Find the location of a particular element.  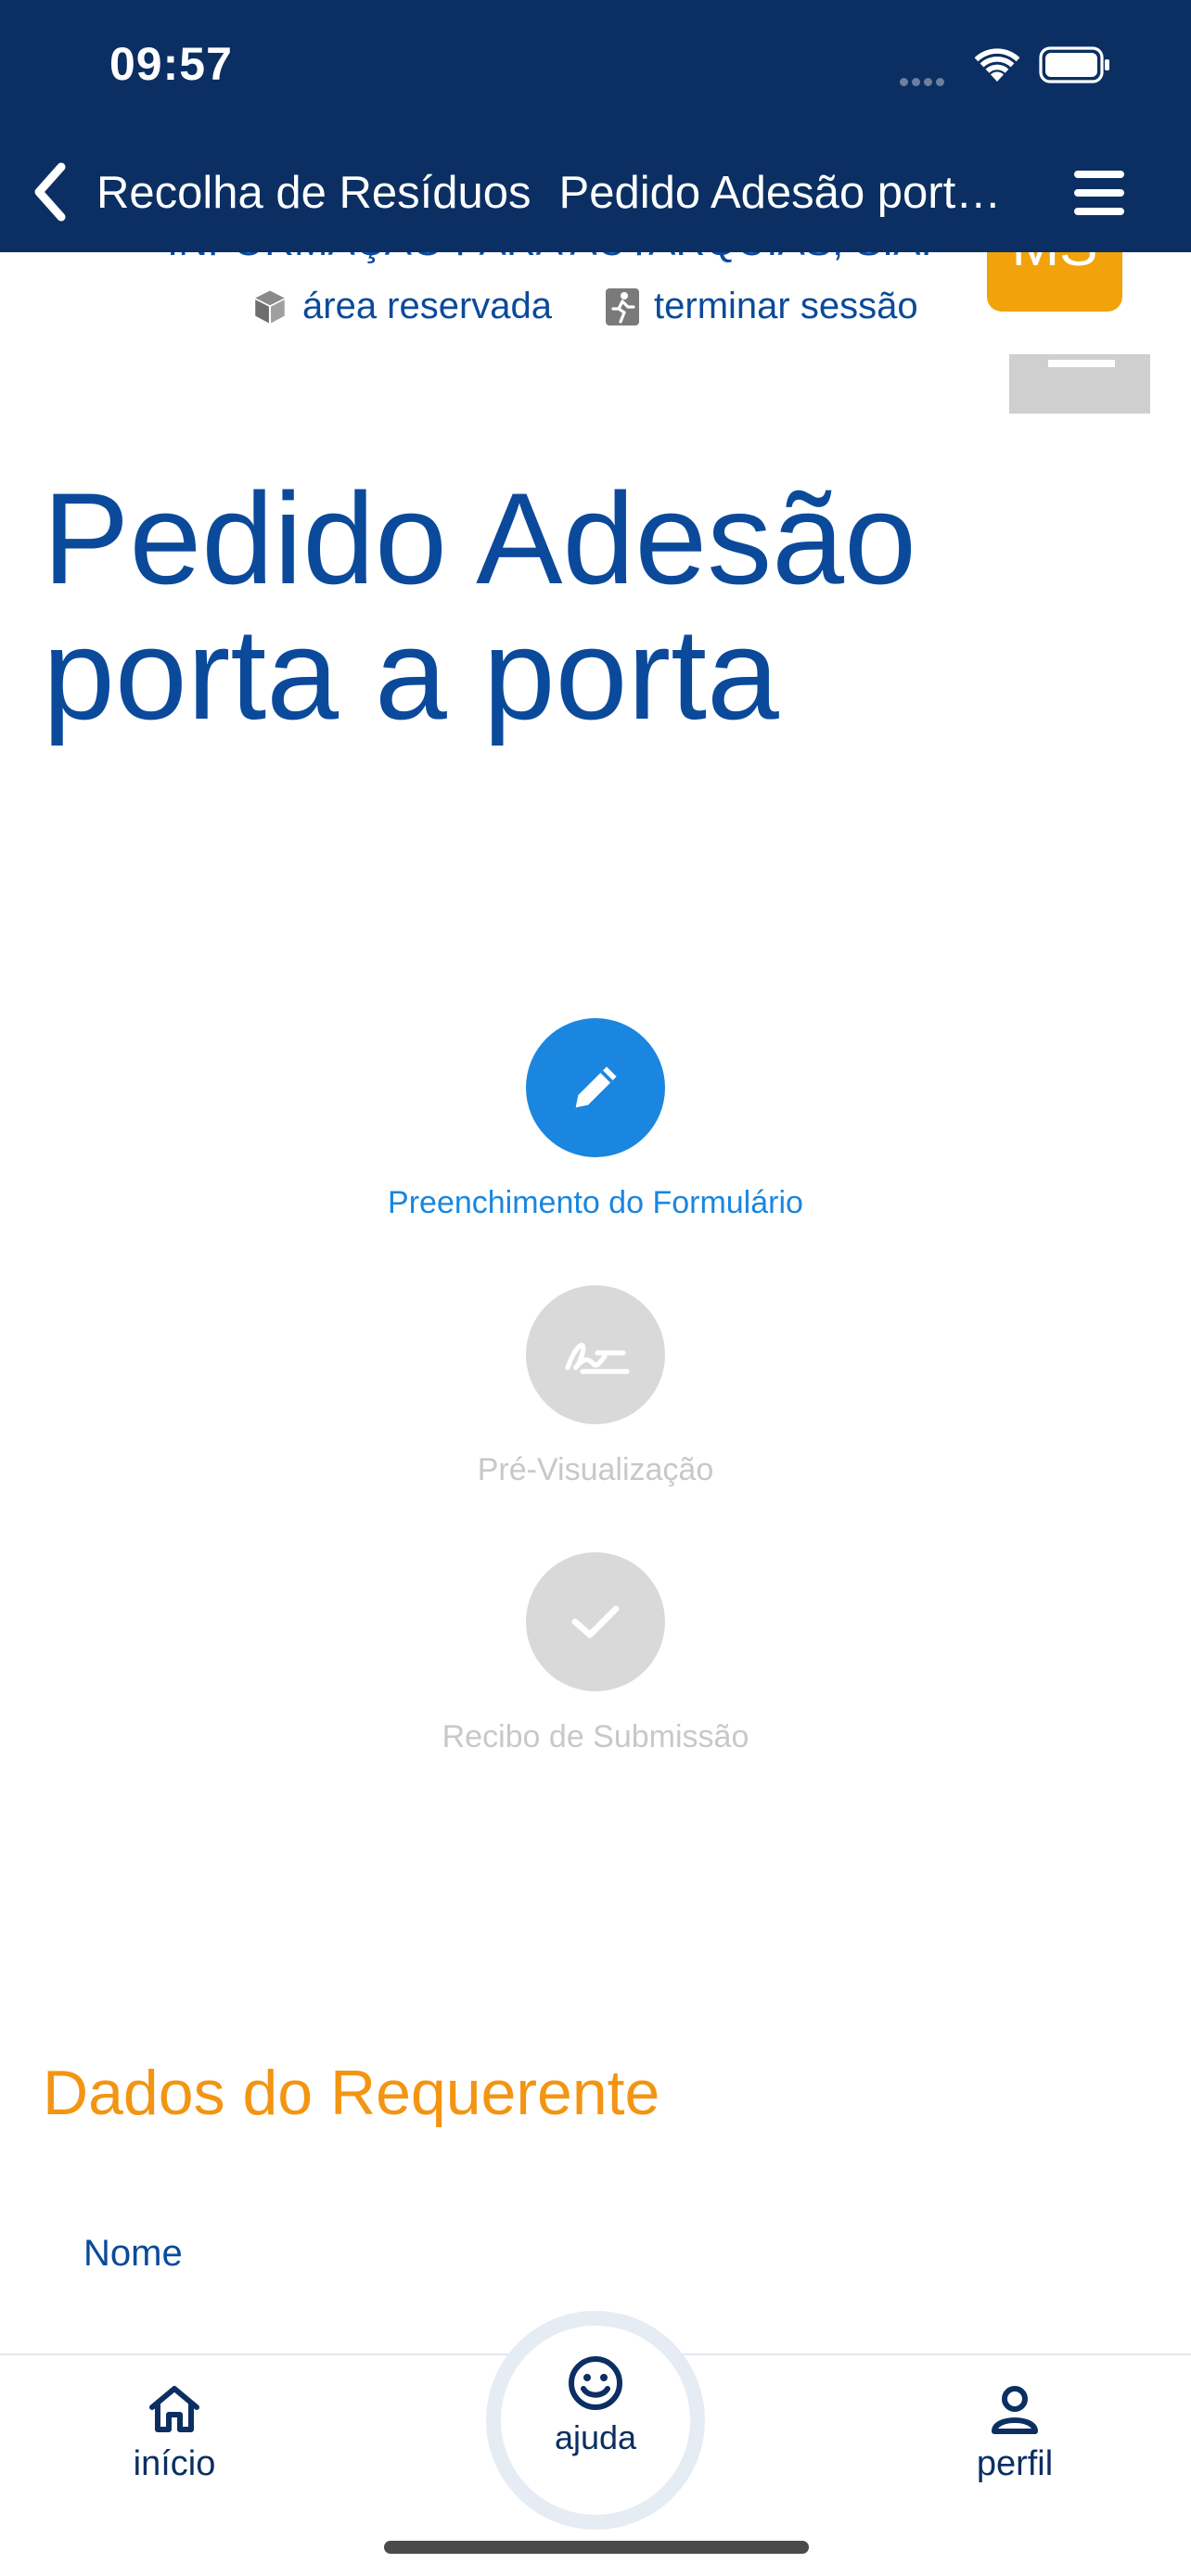

help-button-inner: ajuda is located at coordinates (595, 2420).